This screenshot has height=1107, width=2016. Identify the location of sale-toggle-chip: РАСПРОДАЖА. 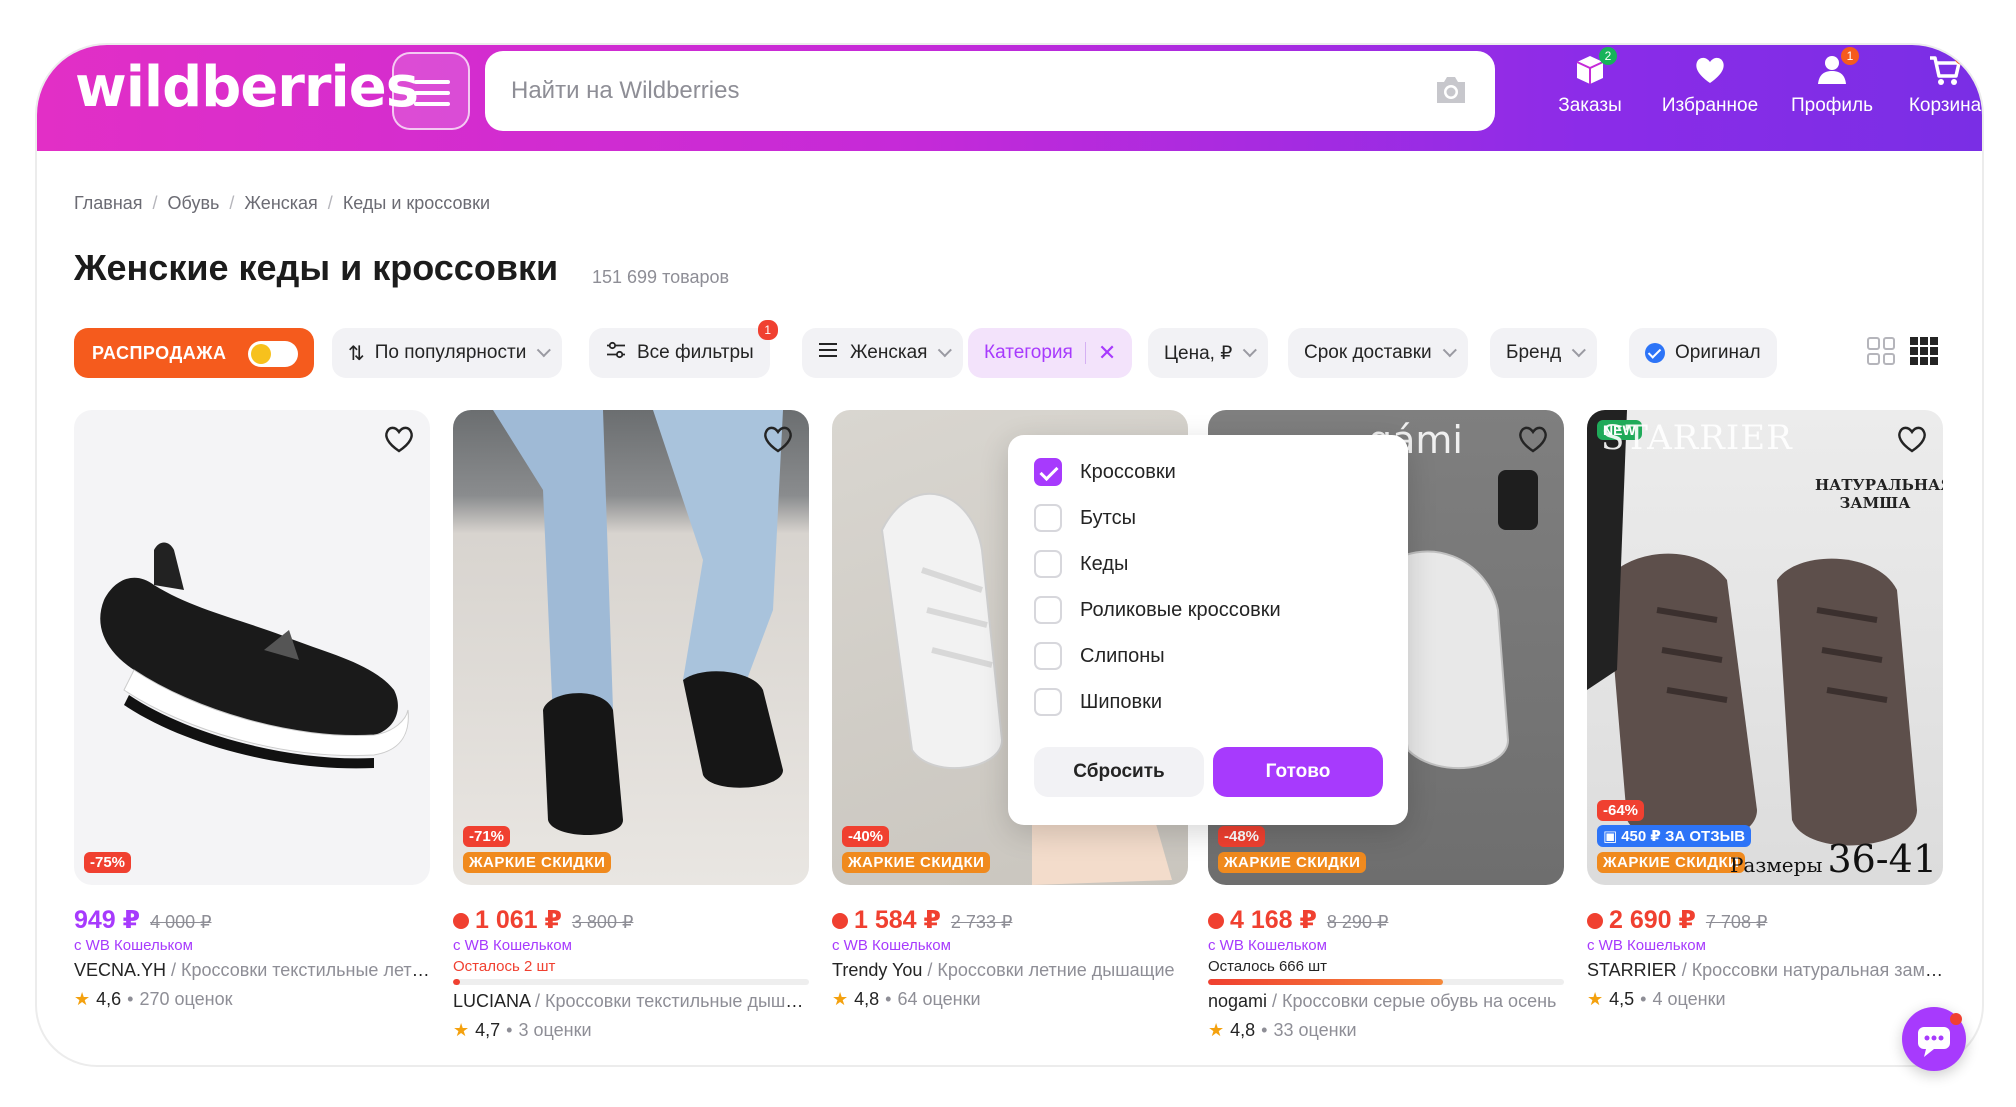
(194, 353).